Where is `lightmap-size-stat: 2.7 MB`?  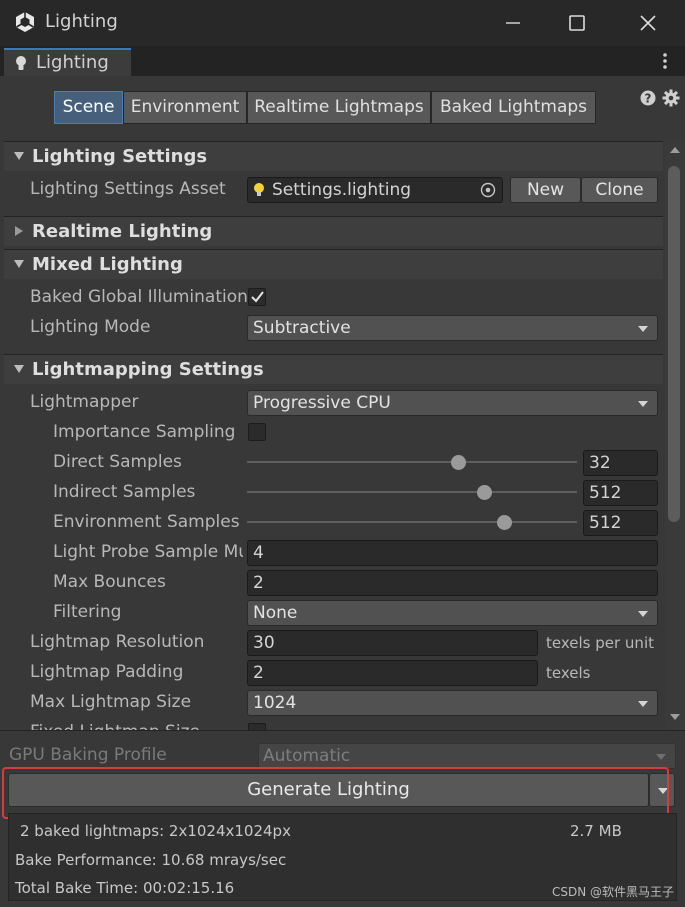
lightmap-size-stat: 2.7 MB is located at coordinates (596, 831).